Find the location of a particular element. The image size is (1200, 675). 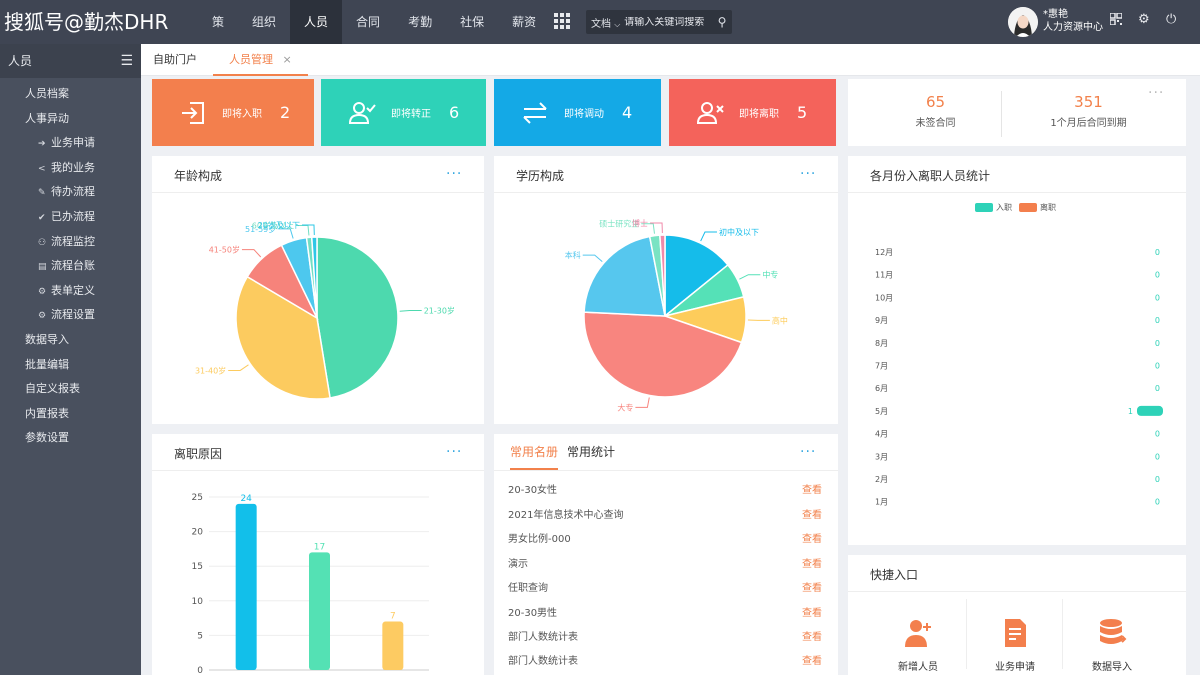

chevron-down-icon: ⌵ is located at coordinates (617, 24).